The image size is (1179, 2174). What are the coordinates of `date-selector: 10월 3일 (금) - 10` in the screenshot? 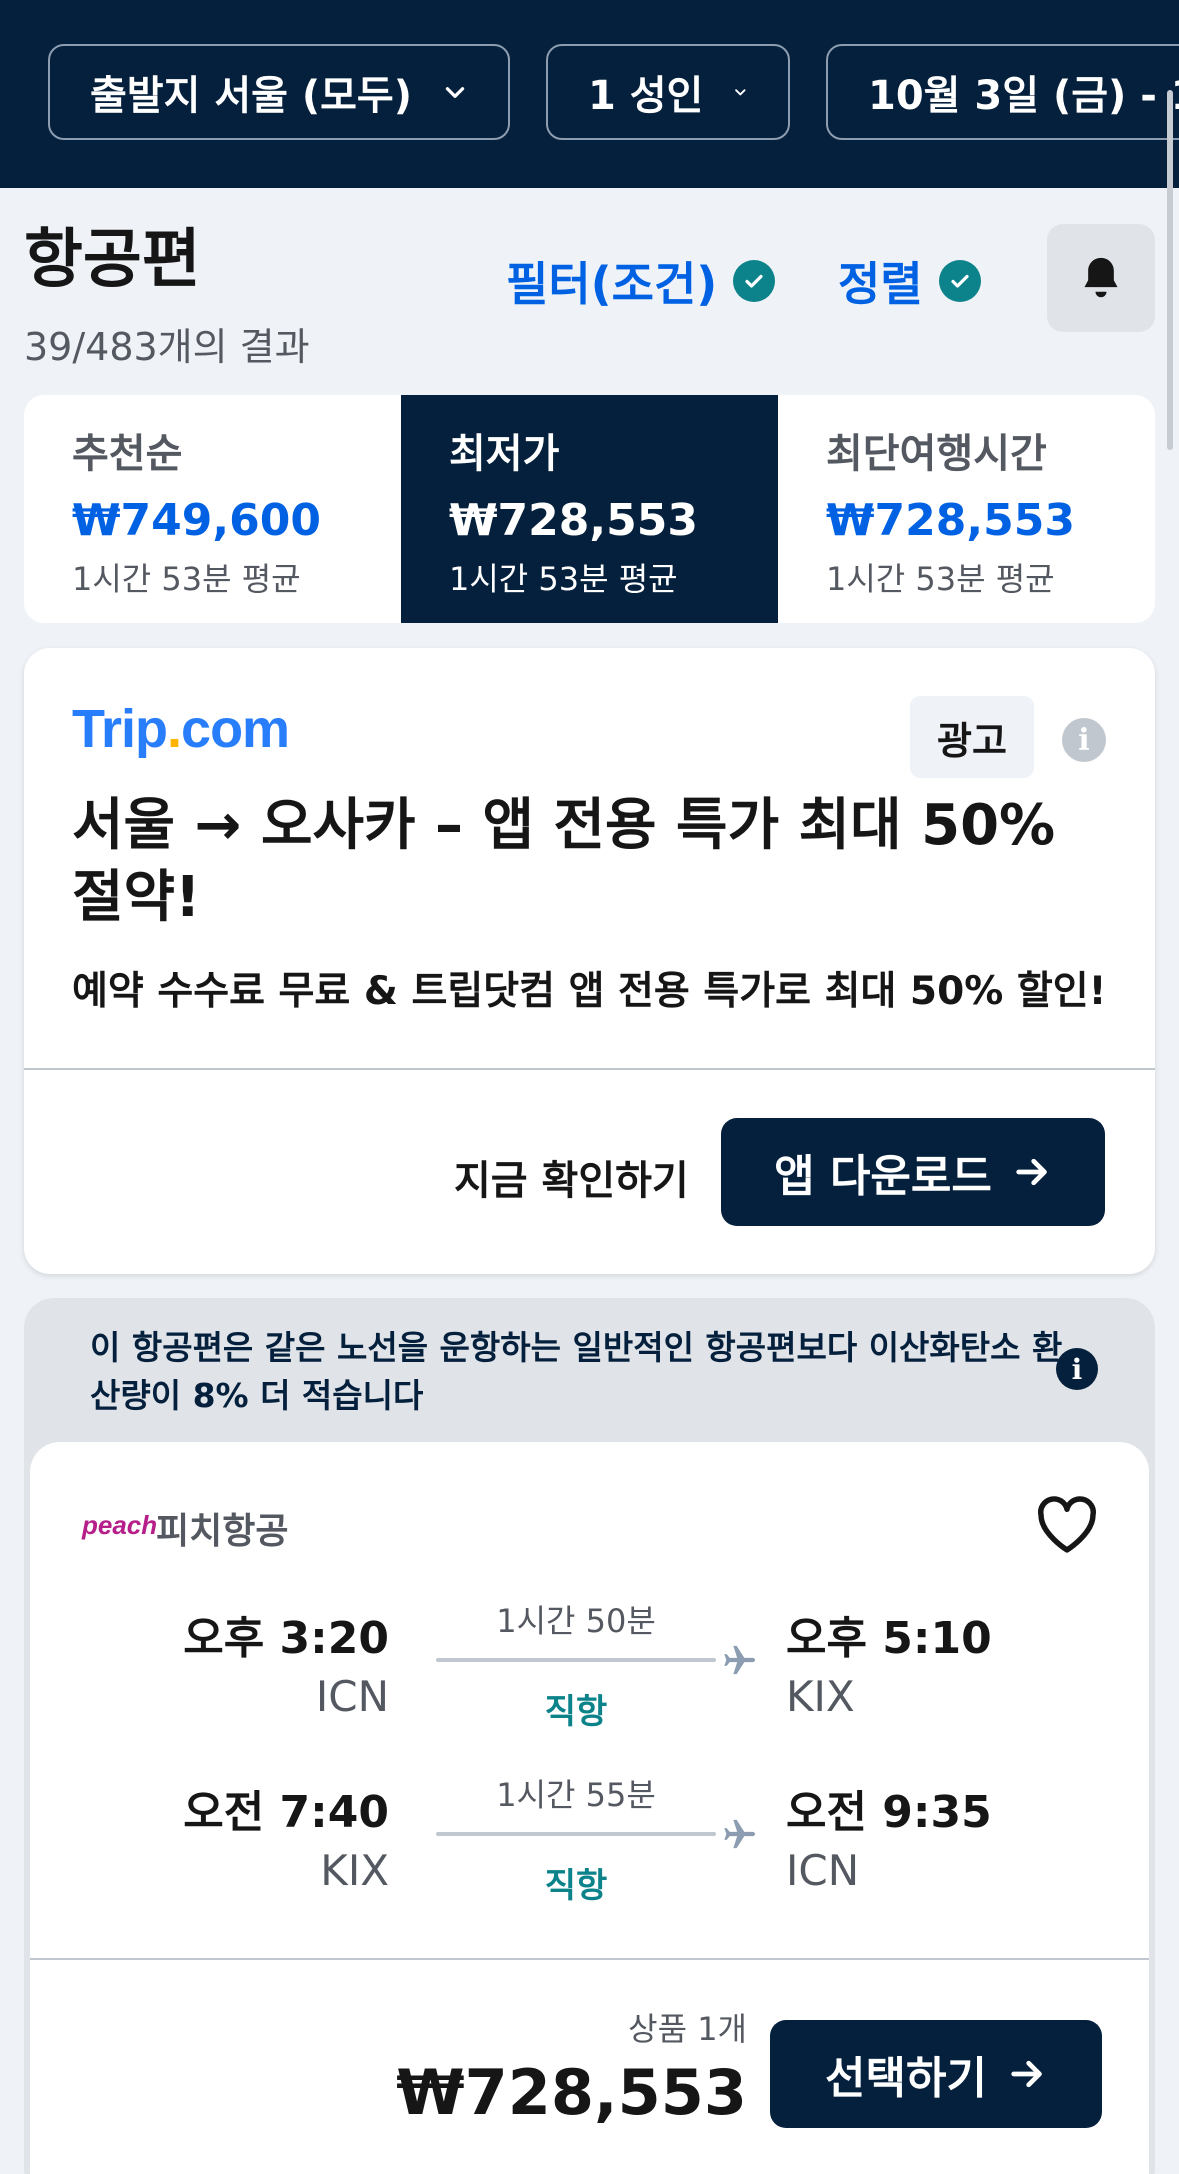 It's located at (1002, 92).